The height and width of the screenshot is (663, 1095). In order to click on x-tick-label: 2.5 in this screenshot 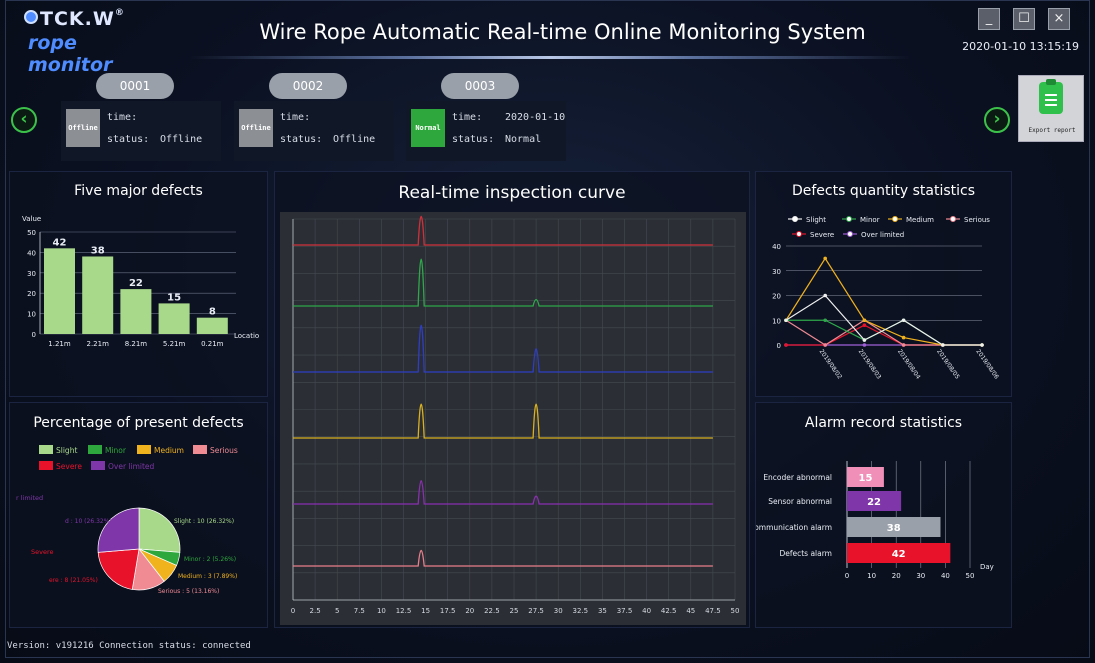, I will do `click(315, 611)`.